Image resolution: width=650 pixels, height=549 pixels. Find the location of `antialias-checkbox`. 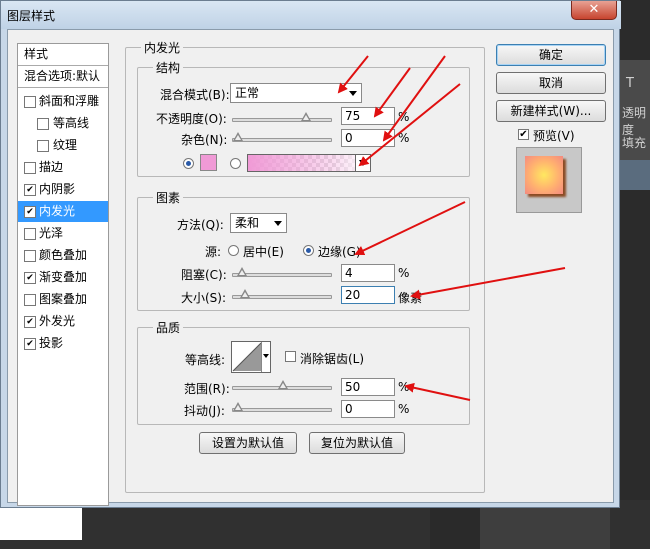

antialias-checkbox is located at coordinates (290, 356).